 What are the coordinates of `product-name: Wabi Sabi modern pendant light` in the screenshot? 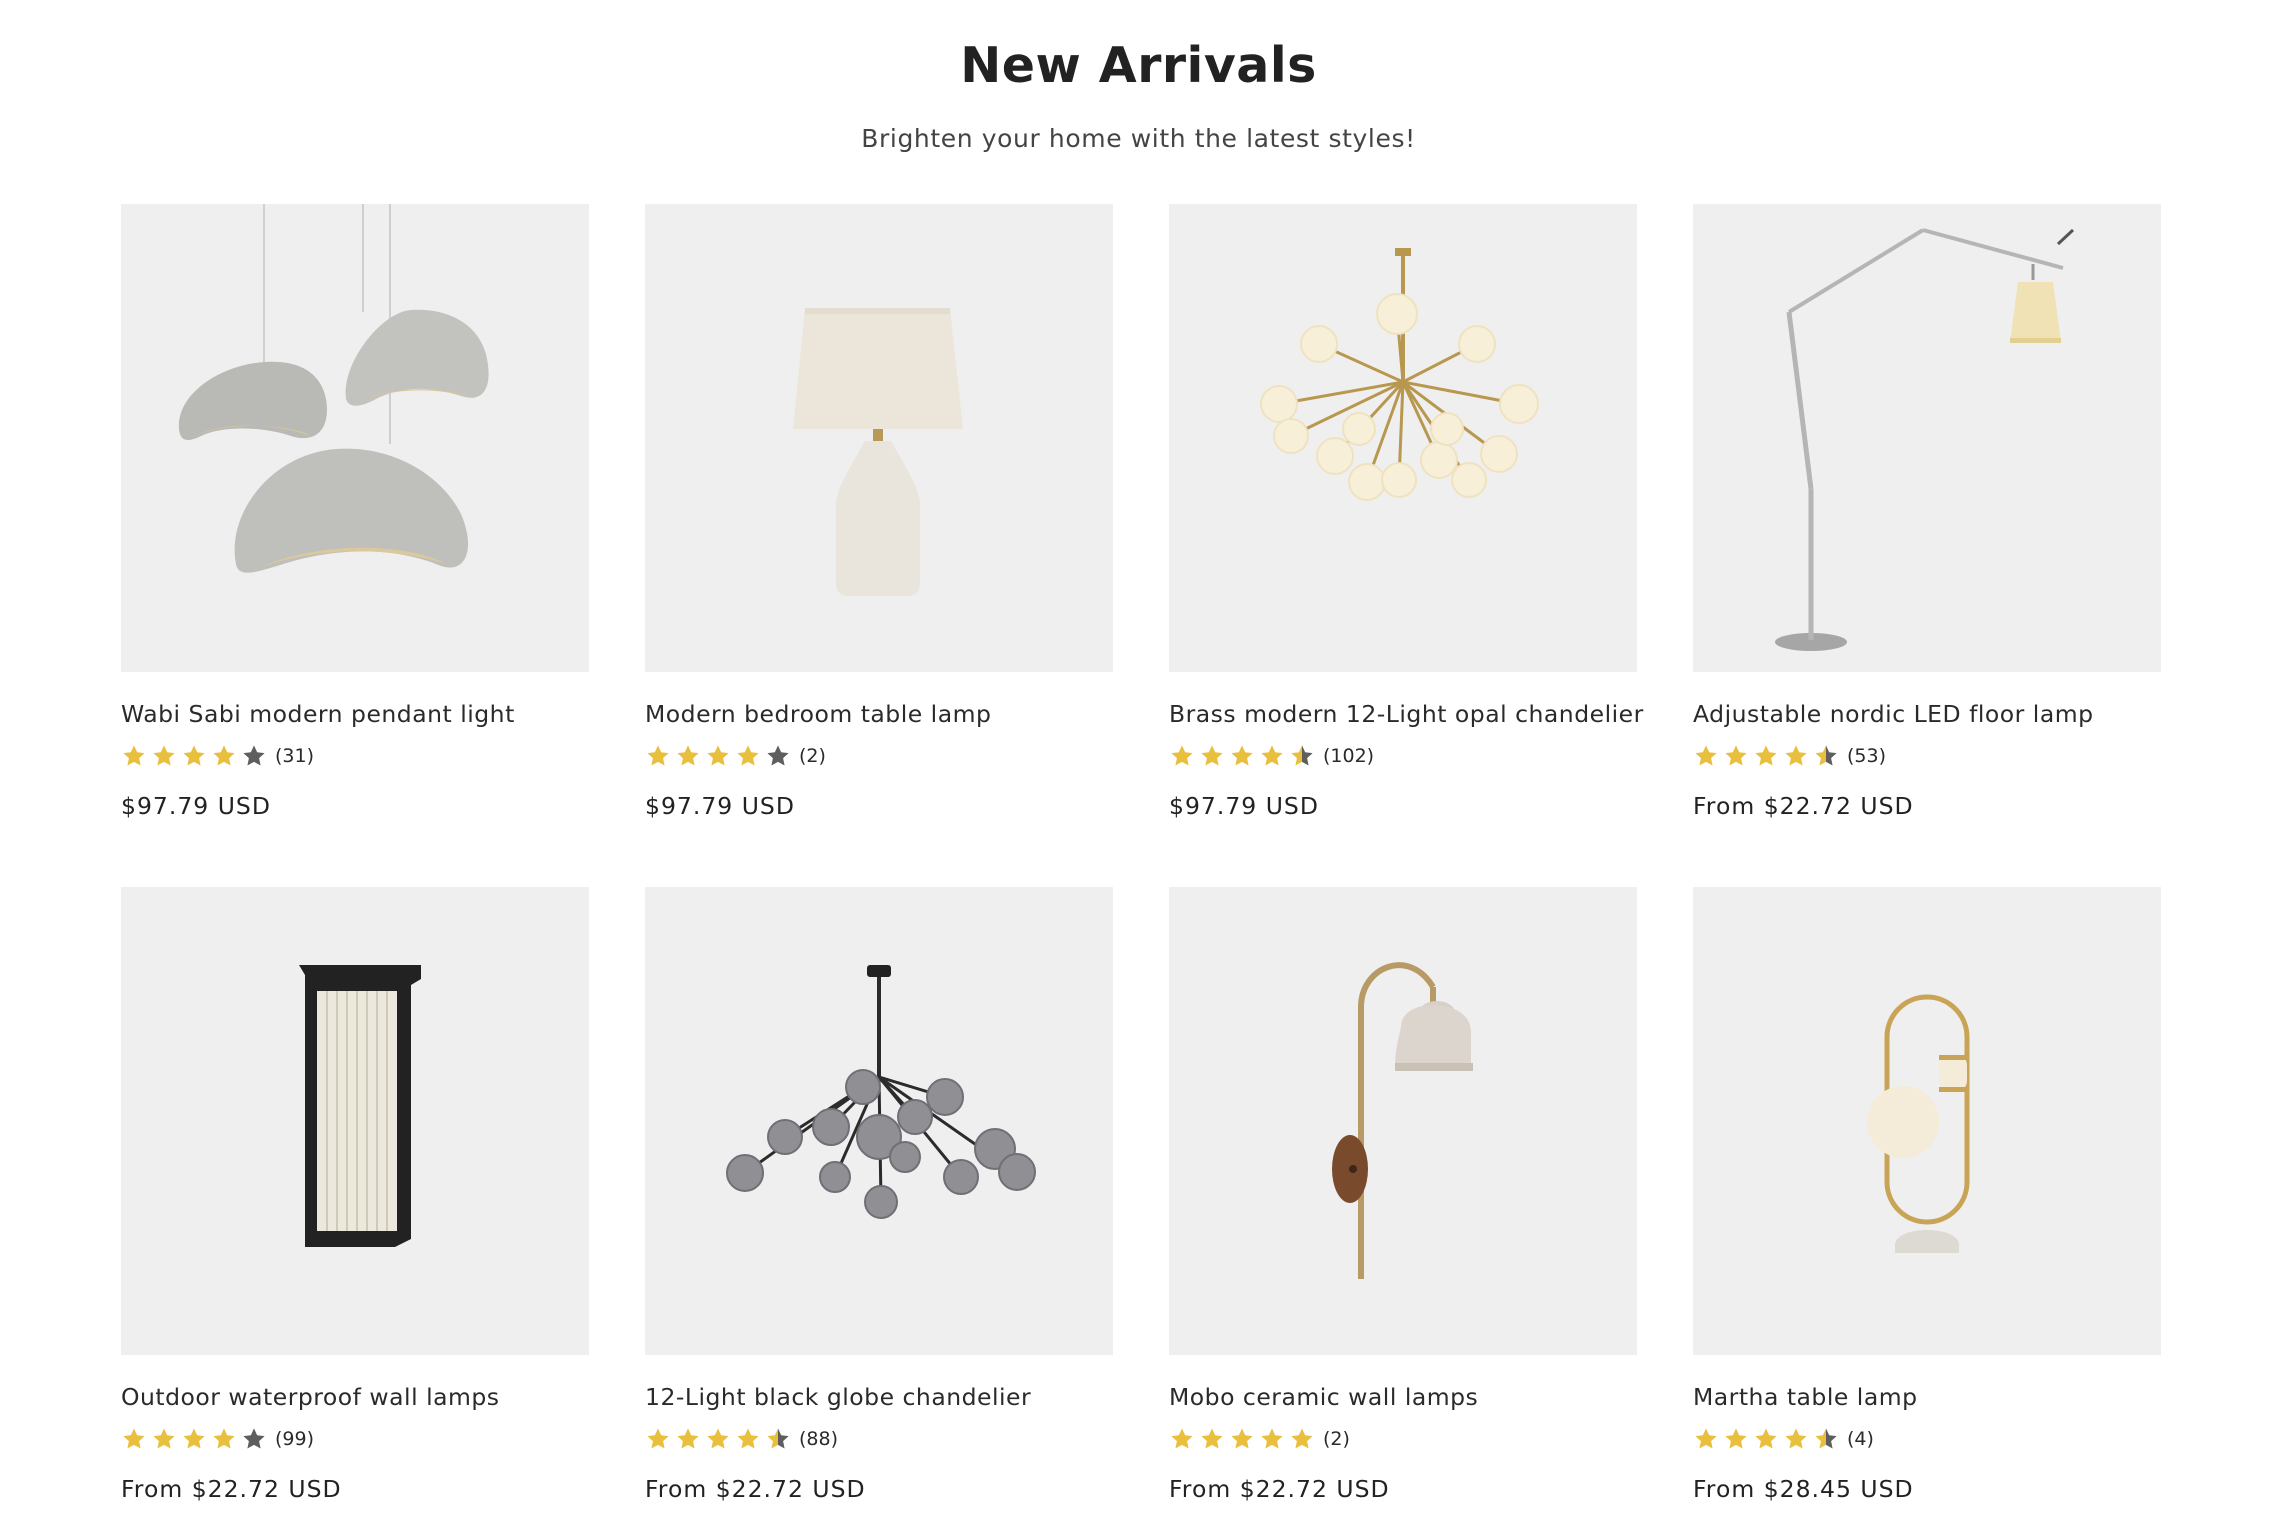 It's located at (355, 714).